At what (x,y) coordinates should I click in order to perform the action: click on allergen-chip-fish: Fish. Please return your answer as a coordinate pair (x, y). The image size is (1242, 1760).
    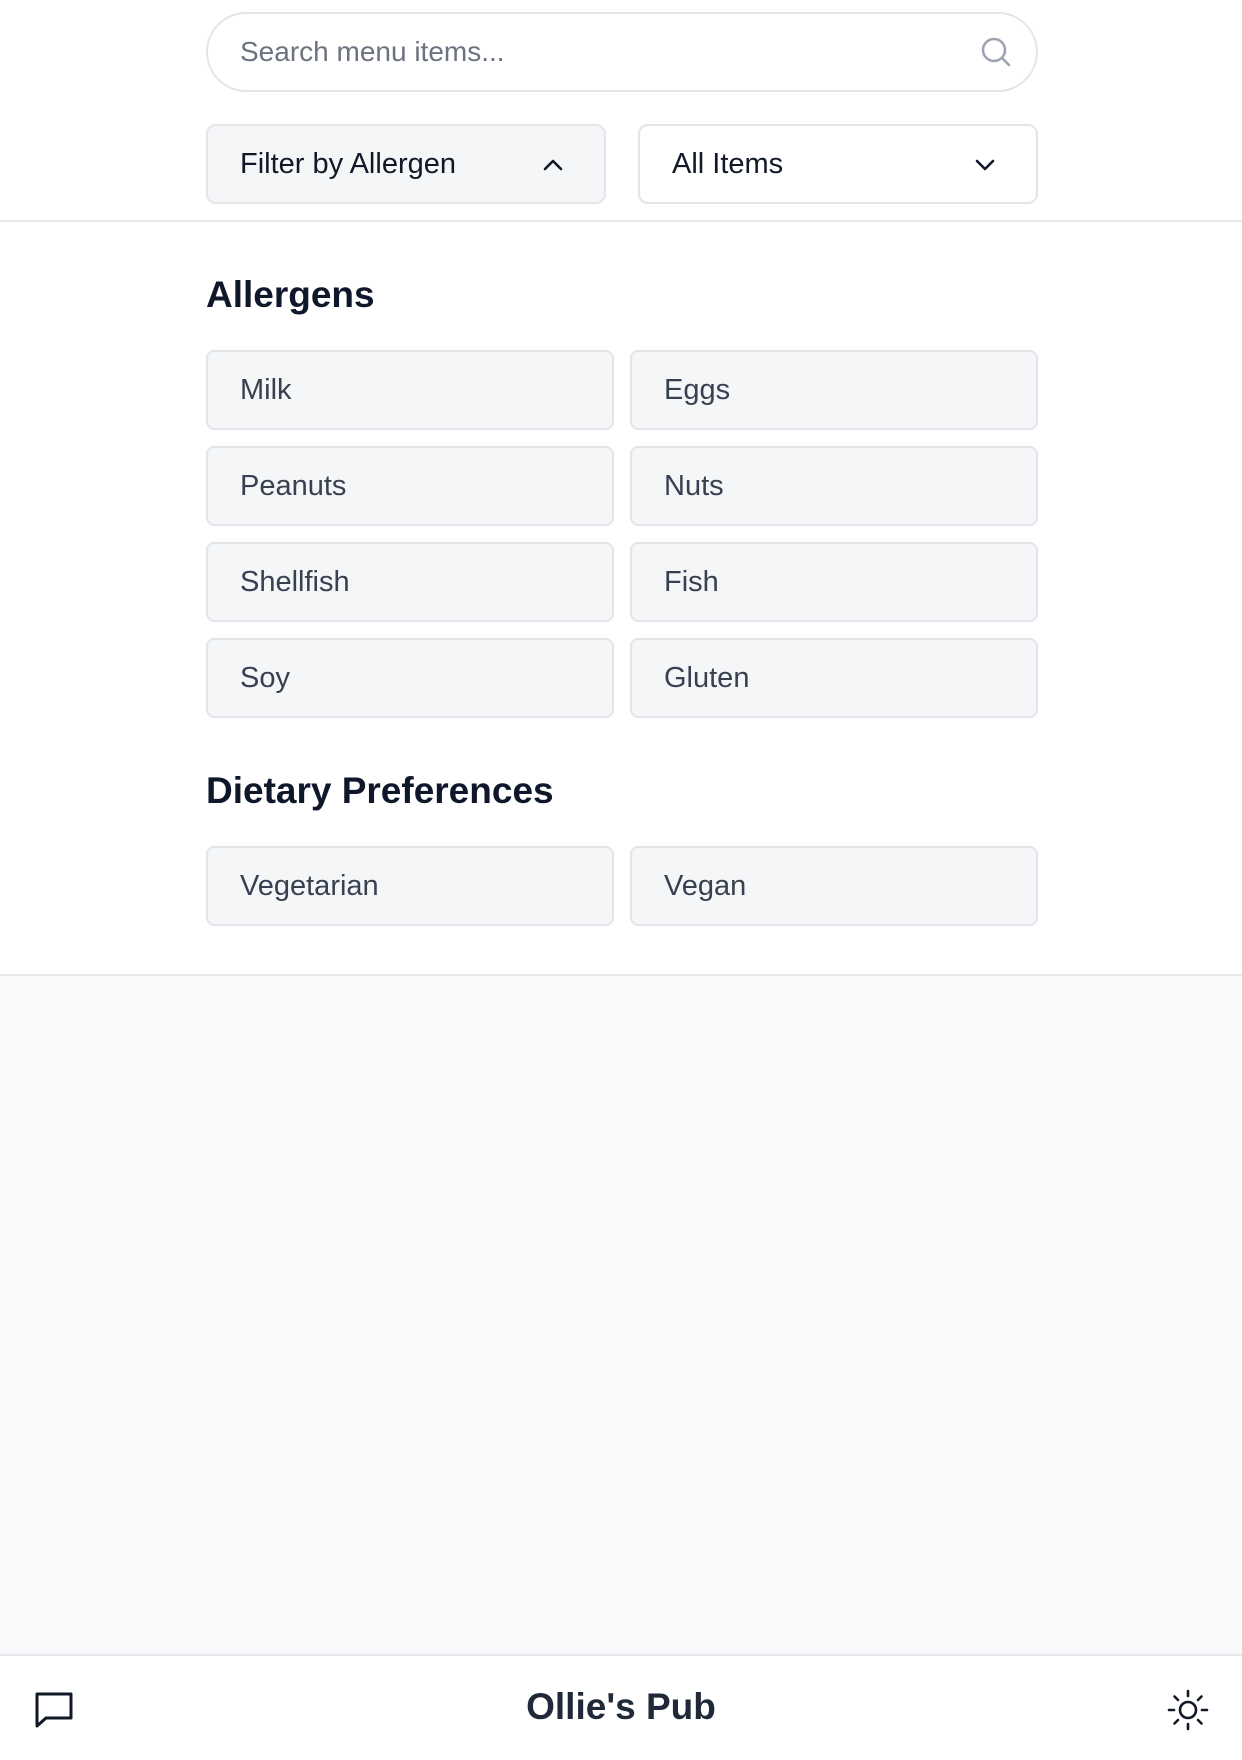
    Looking at the image, I should click on (834, 582).